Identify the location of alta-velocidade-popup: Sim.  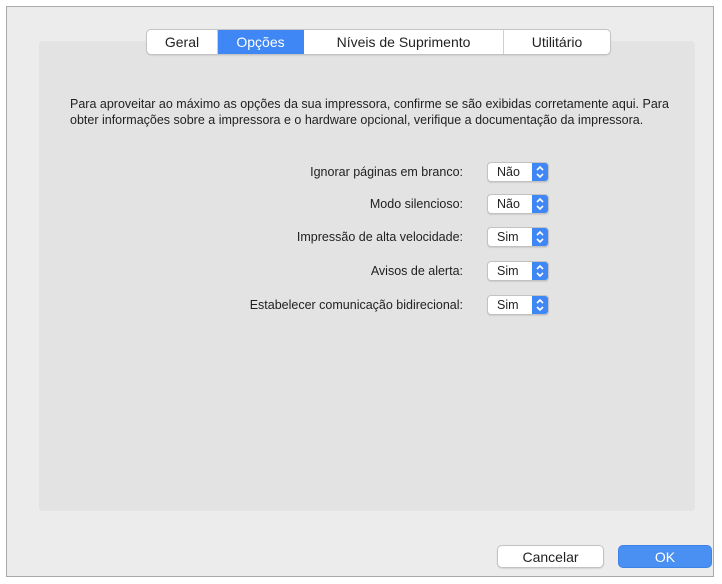
(518, 237).